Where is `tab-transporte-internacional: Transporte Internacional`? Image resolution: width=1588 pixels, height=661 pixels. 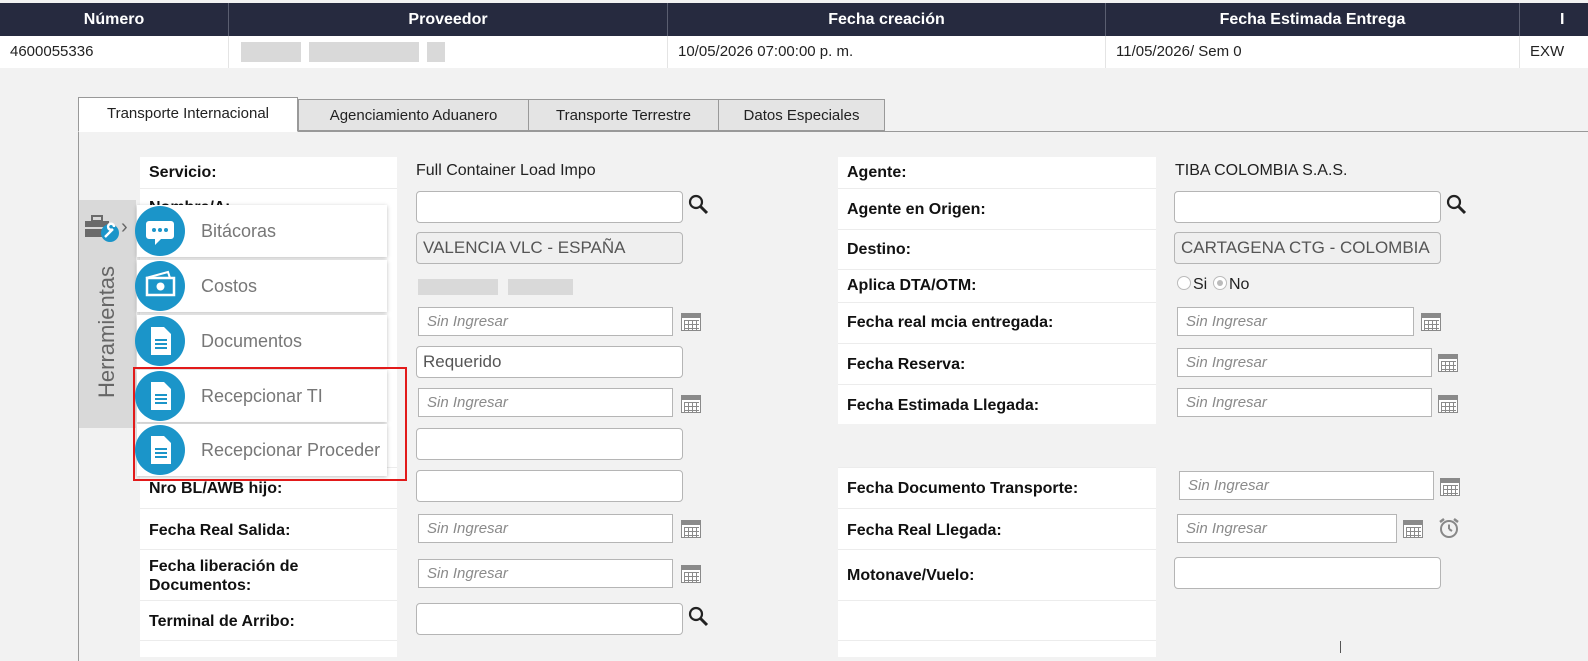 tab-transporte-internacional: Transporte Internacional is located at coordinates (188, 114).